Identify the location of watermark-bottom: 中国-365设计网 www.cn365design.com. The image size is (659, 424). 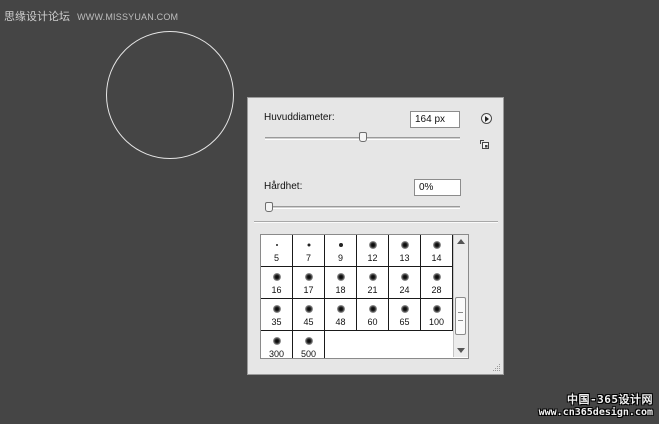
(596, 404).